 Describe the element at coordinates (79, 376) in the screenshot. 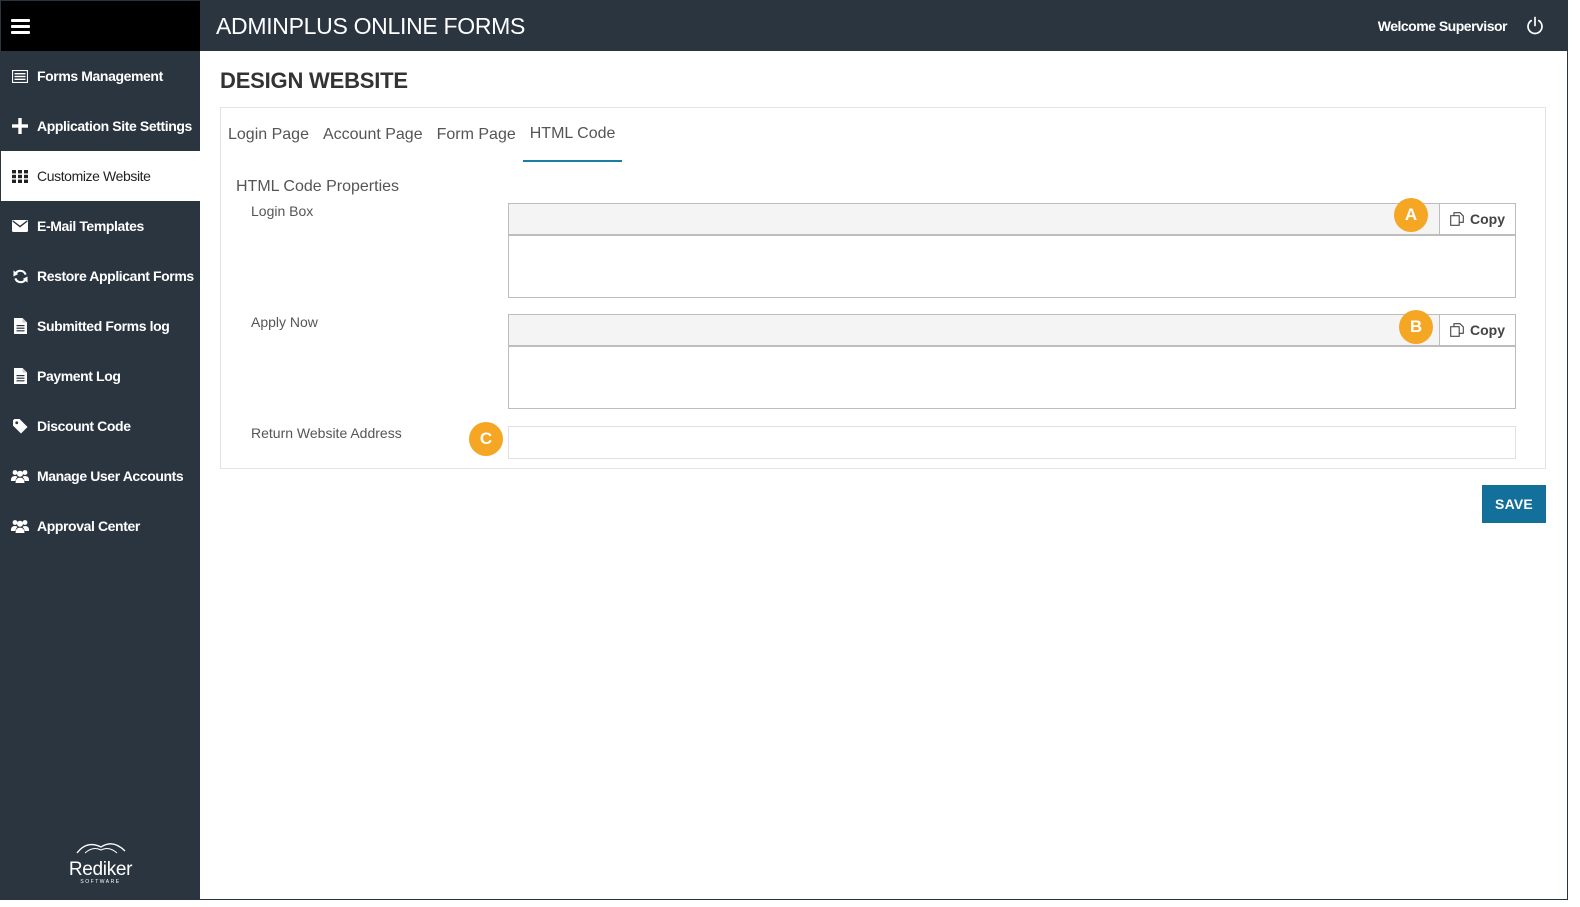

I see `sidebar-item-label: Payment Log` at that location.